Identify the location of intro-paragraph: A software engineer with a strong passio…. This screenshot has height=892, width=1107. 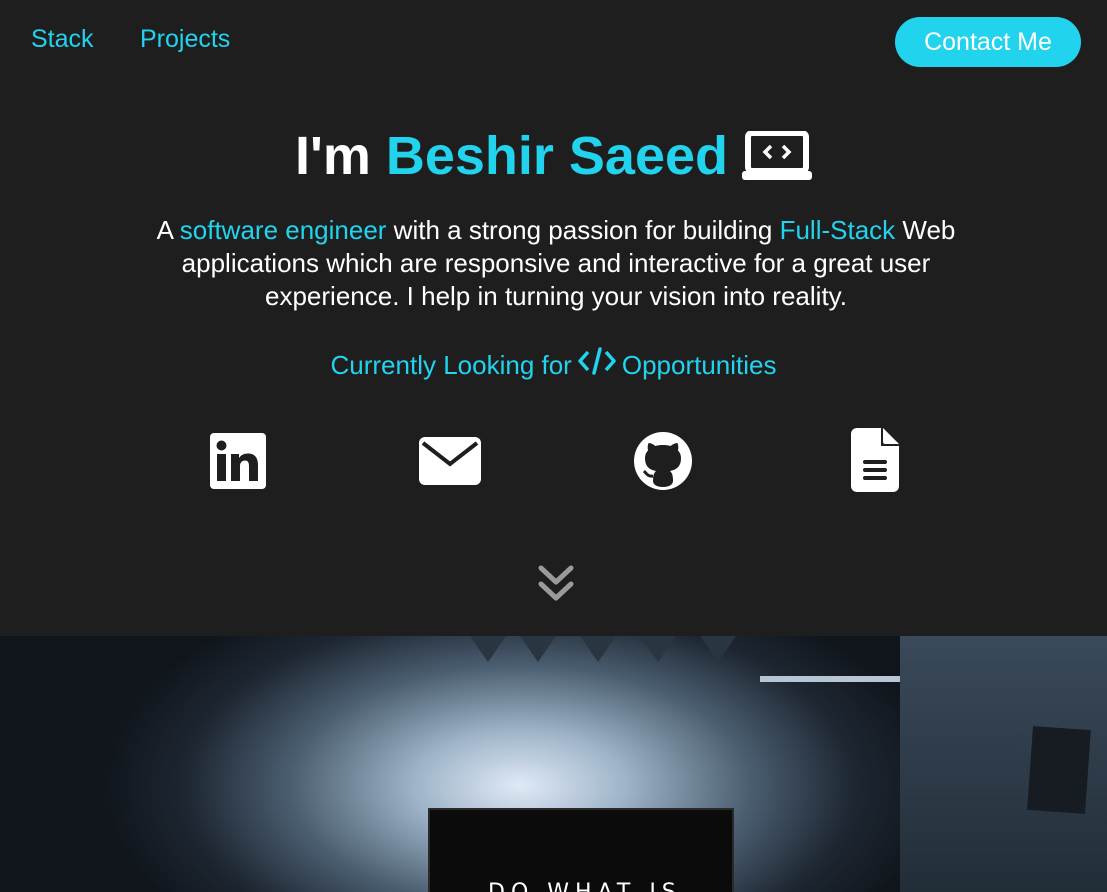
(556, 263).